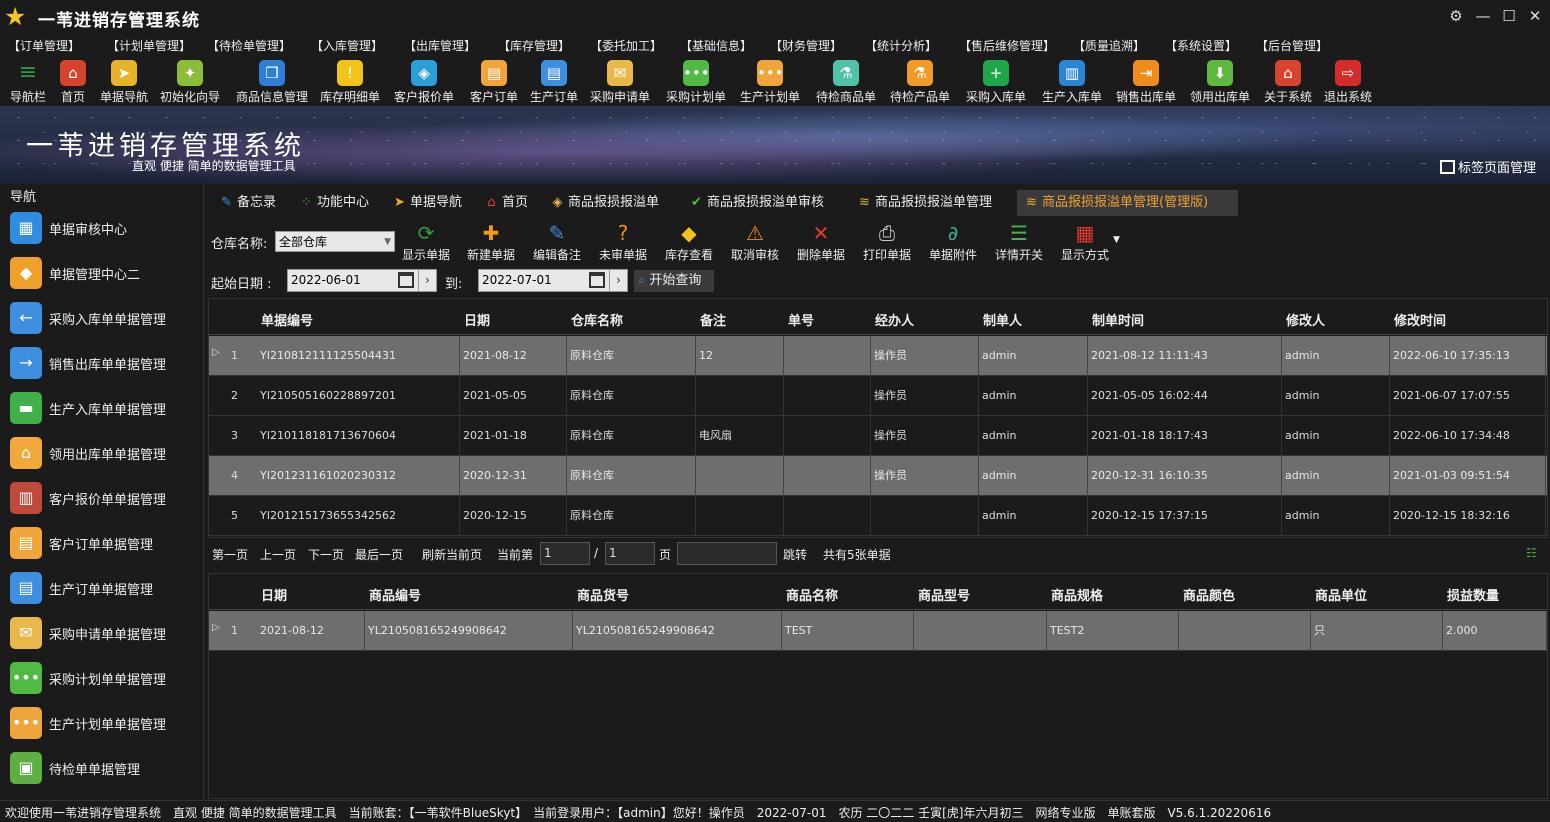  Describe the element at coordinates (513, 436) in the screenshot. I see `table-cell: 2021-01-18` at that location.